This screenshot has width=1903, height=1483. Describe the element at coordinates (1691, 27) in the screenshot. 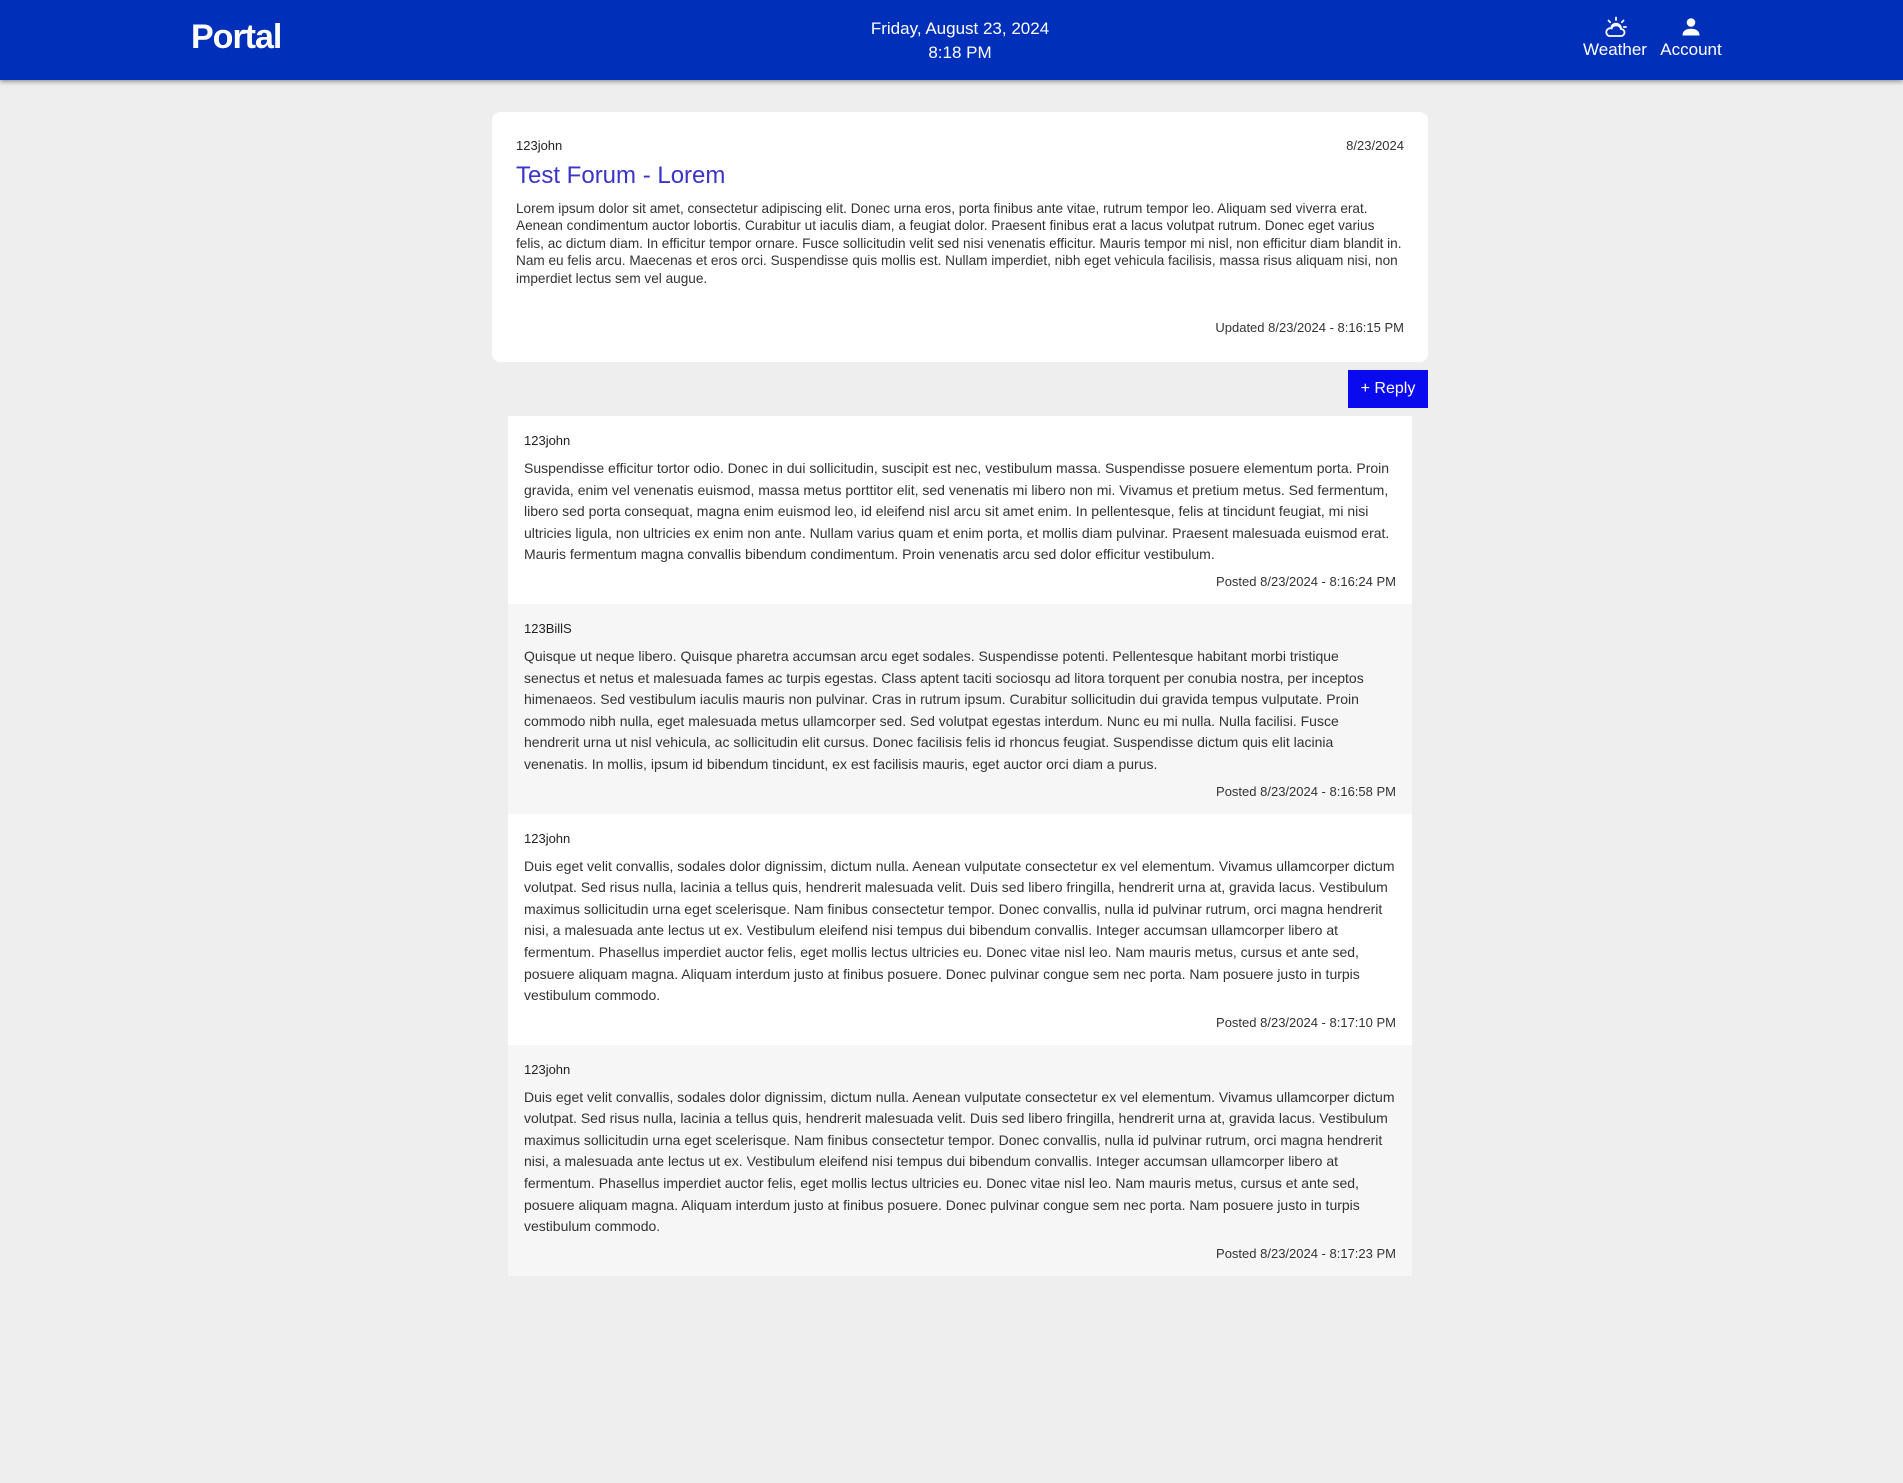

I see `person-icon` at that location.